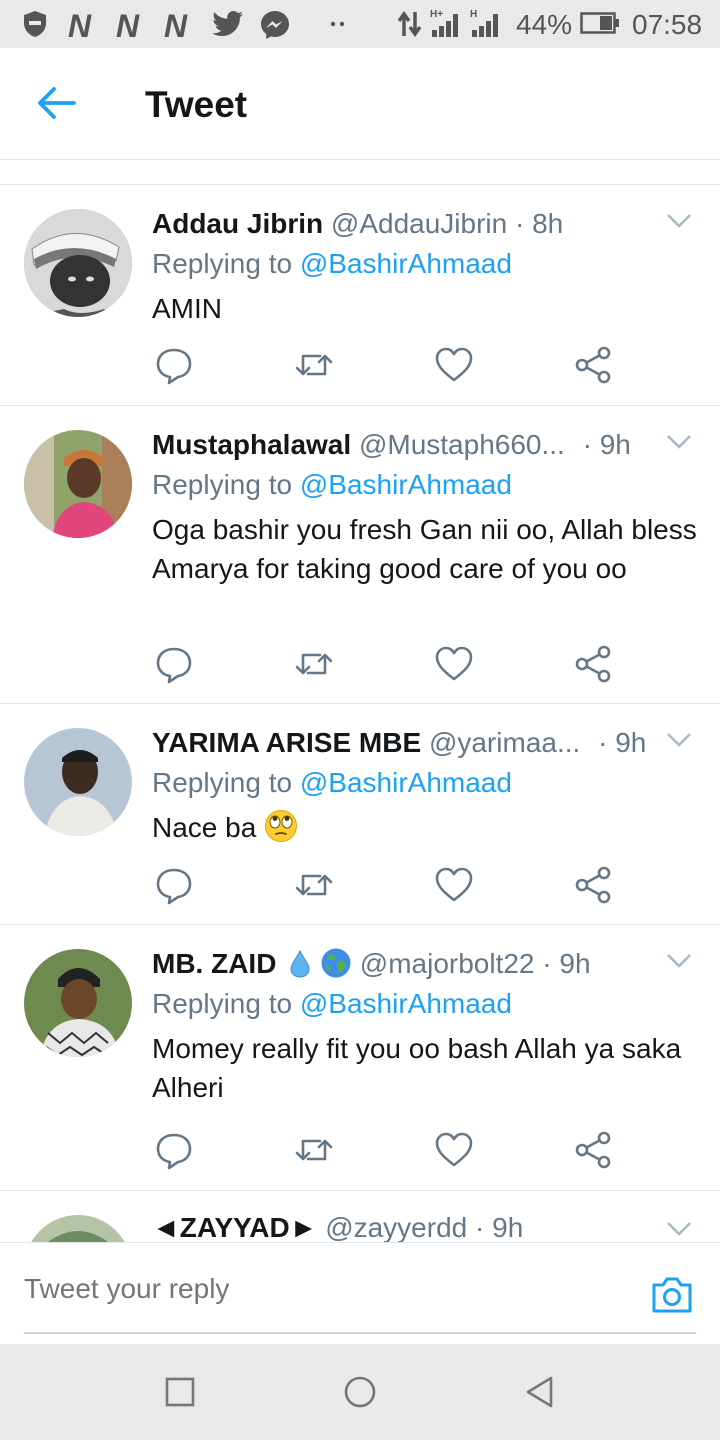 The height and width of the screenshot is (1440, 720). What do you see at coordinates (35, 24) in the screenshot?
I see `shield-icon` at bounding box center [35, 24].